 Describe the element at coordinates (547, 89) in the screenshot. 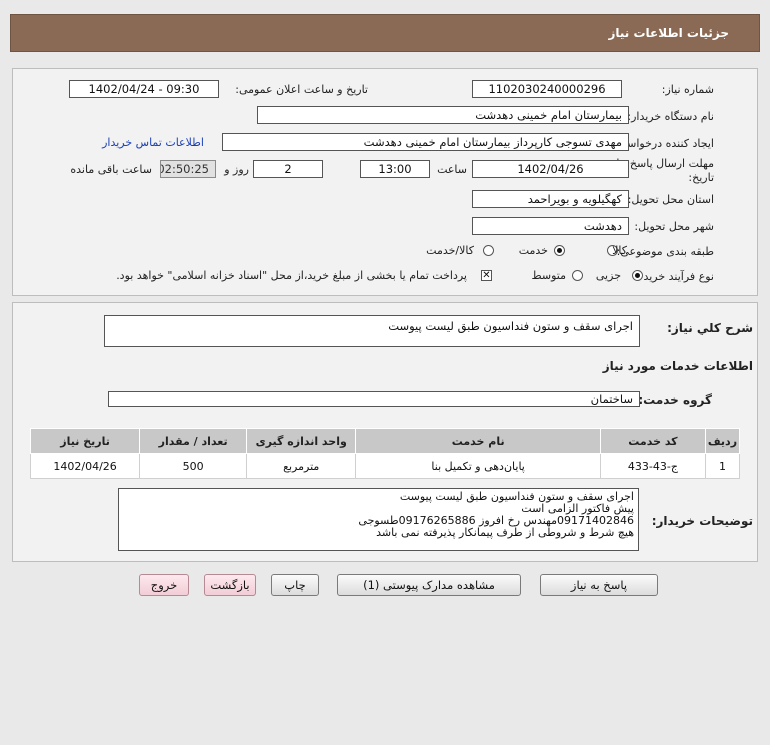

I see `need-number-field: 1102030240000296` at that location.